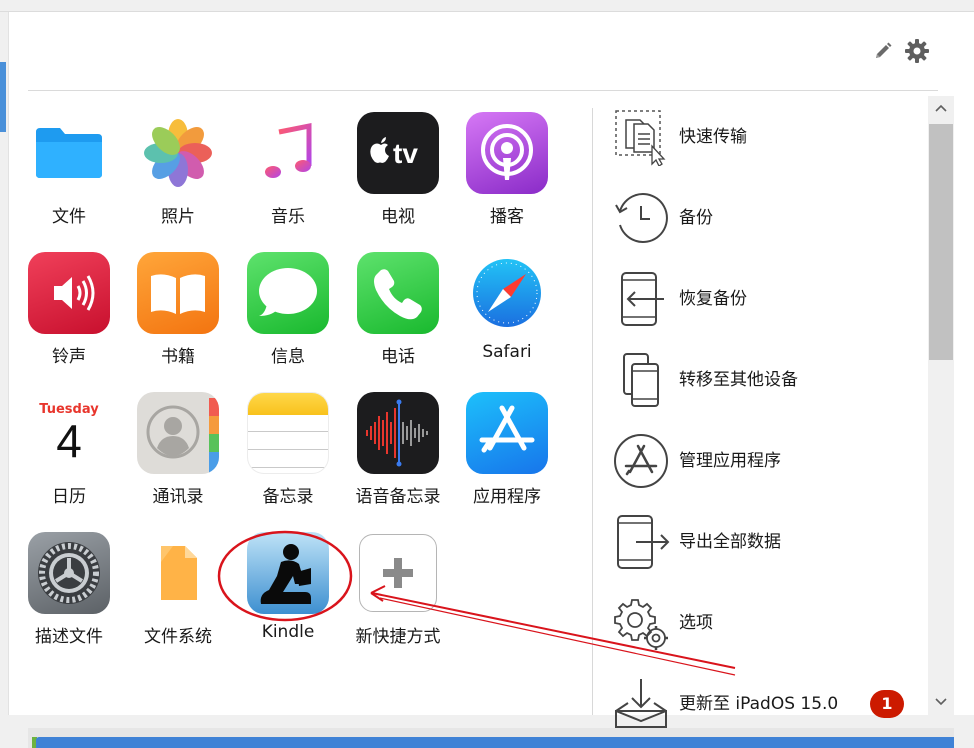 Image resolution: width=974 pixels, height=748 pixels. What do you see at coordinates (178, 637) in the screenshot?
I see `app-label: 文件系统` at bounding box center [178, 637].